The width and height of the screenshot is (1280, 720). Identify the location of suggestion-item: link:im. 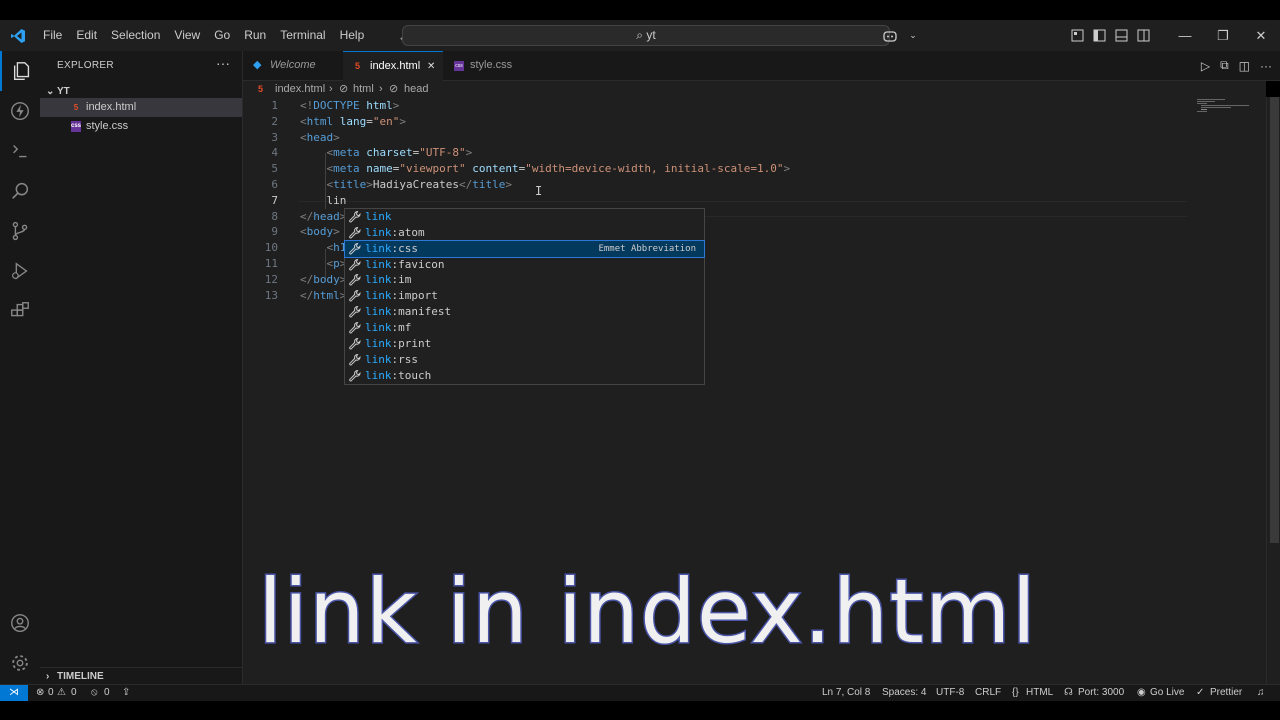
(524, 280).